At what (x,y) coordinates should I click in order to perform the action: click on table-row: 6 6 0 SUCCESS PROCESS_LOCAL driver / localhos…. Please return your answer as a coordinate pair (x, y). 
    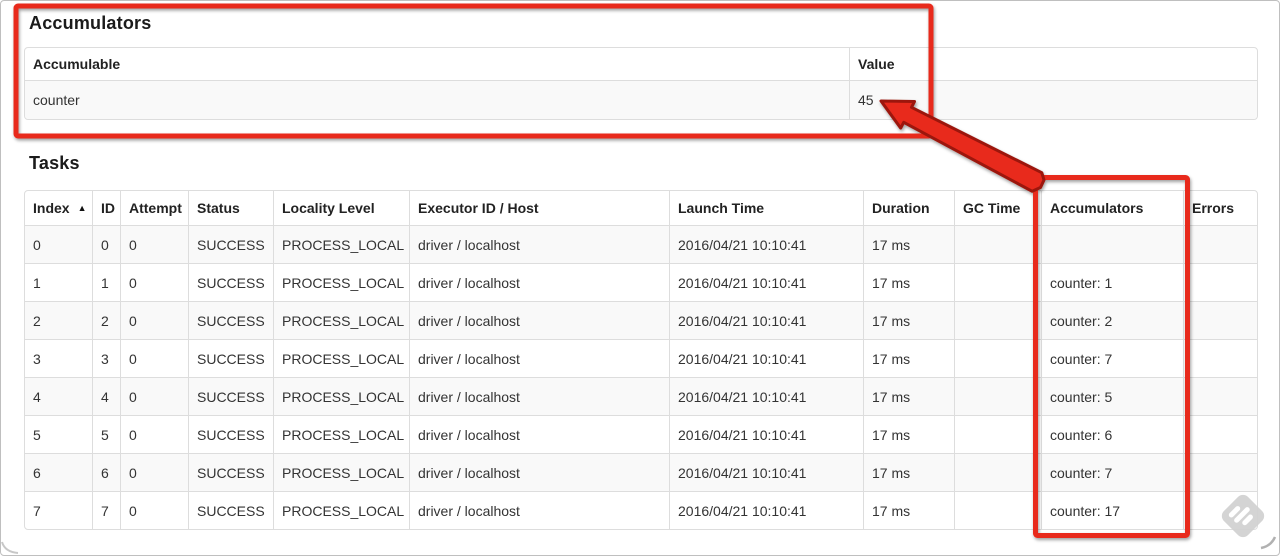
    Looking at the image, I should click on (641, 472).